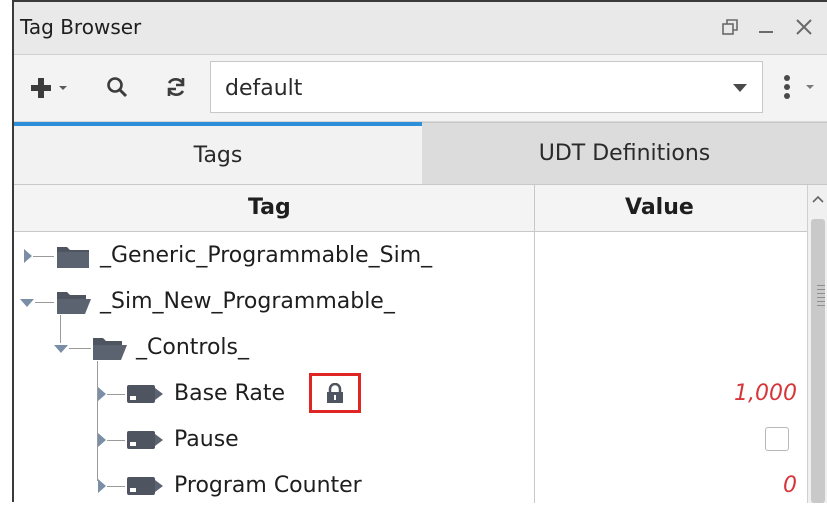 This screenshot has width=827, height=509. Describe the element at coordinates (230, 393) in the screenshot. I see `tag-name: Base Rate` at that location.